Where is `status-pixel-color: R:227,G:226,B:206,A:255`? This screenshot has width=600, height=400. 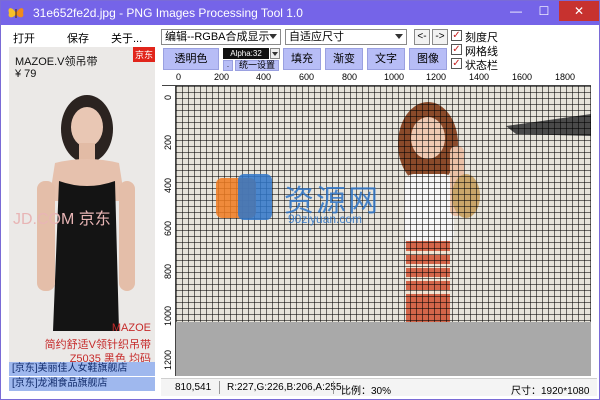
status-pixel-color: R:227,G:226,B:206,A:255 is located at coordinates (284, 387).